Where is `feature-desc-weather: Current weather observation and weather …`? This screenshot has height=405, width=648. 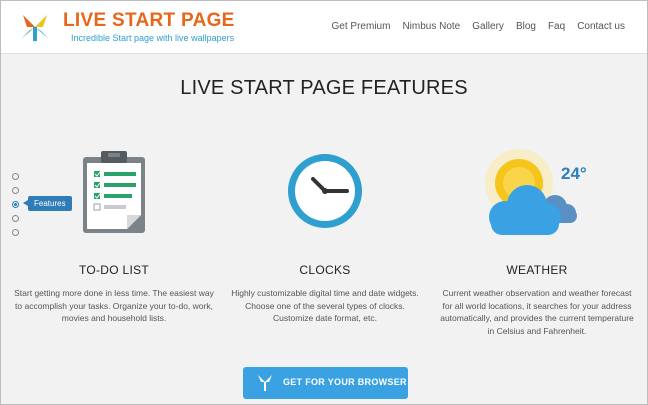 feature-desc-weather: Current weather observation and weather … is located at coordinates (537, 312).